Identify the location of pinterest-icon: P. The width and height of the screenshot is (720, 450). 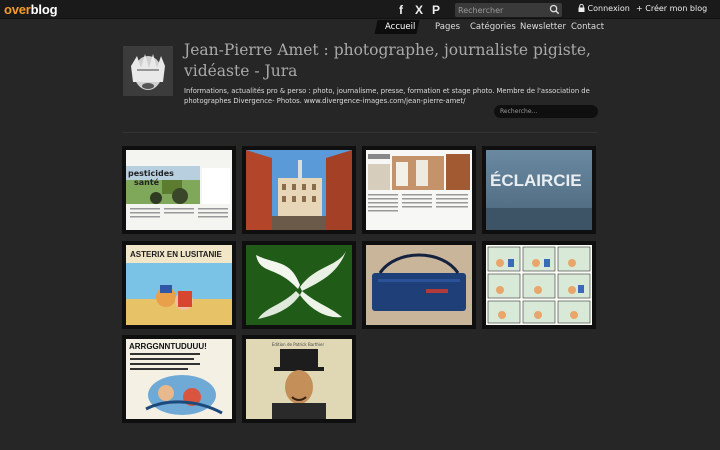
(436, 10).